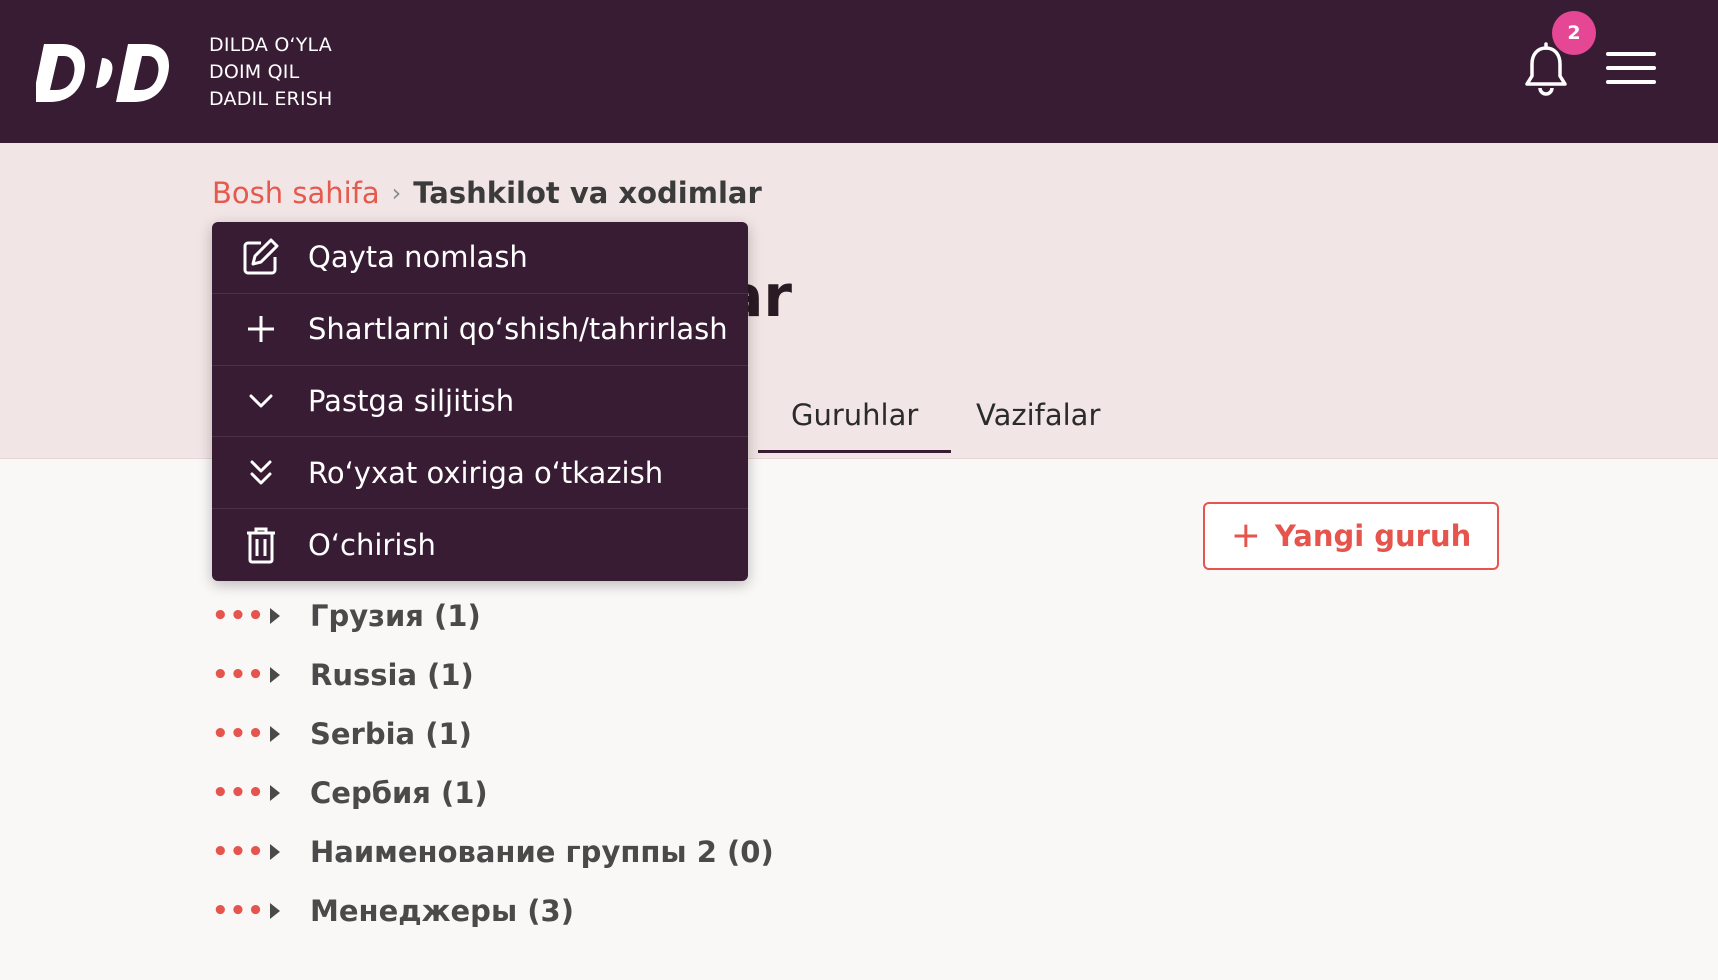  What do you see at coordinates (1631, 68) in the screenshot?
I see `hamburger-menu-icon` at bounding box center [1631, 68].